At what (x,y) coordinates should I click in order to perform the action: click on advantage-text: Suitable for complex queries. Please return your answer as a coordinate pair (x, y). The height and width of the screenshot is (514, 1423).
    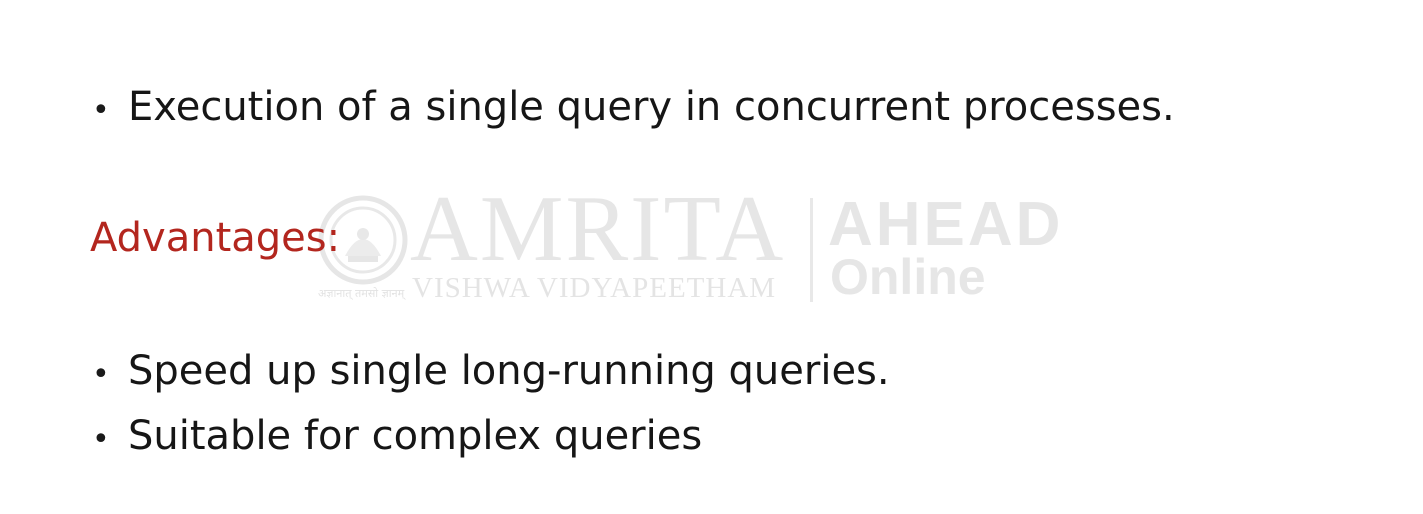
    Looking at the image, I should click on (415, 436).